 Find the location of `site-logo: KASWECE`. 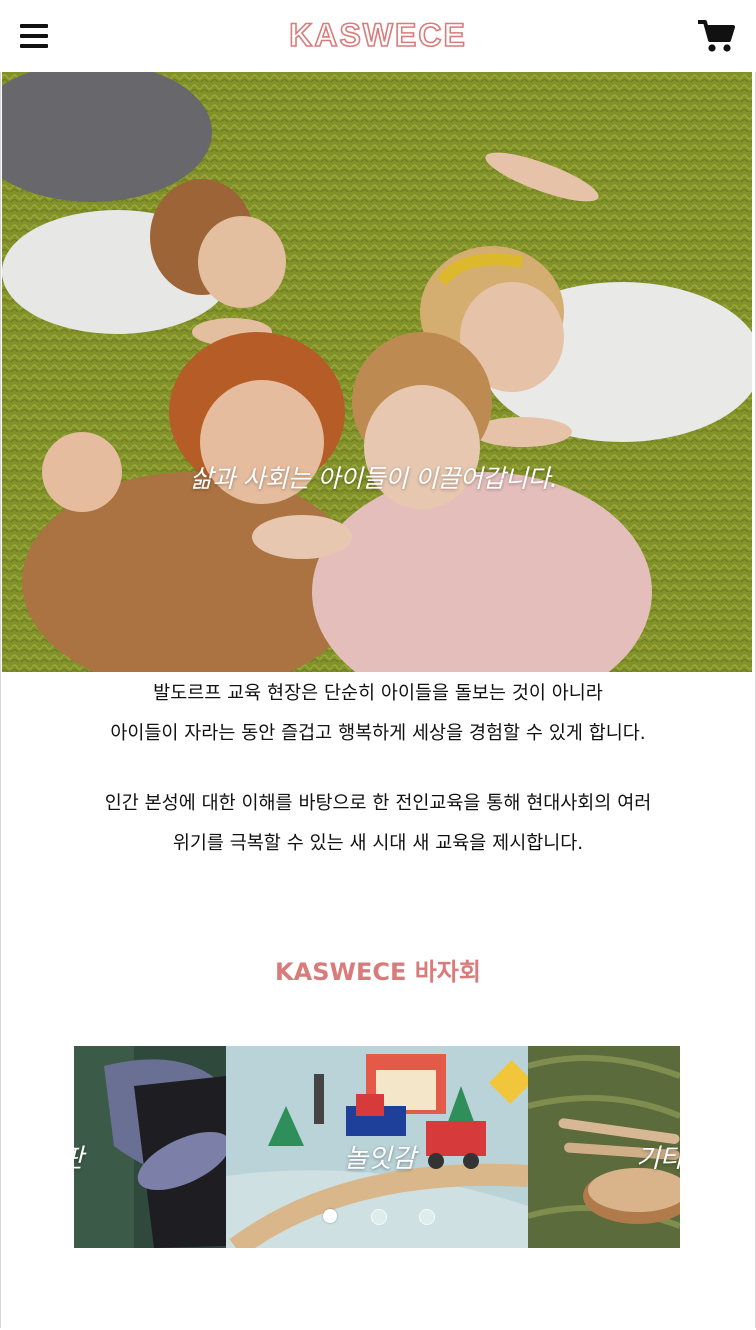

site-logo: KASWECE is located at coordinates (378, 35).